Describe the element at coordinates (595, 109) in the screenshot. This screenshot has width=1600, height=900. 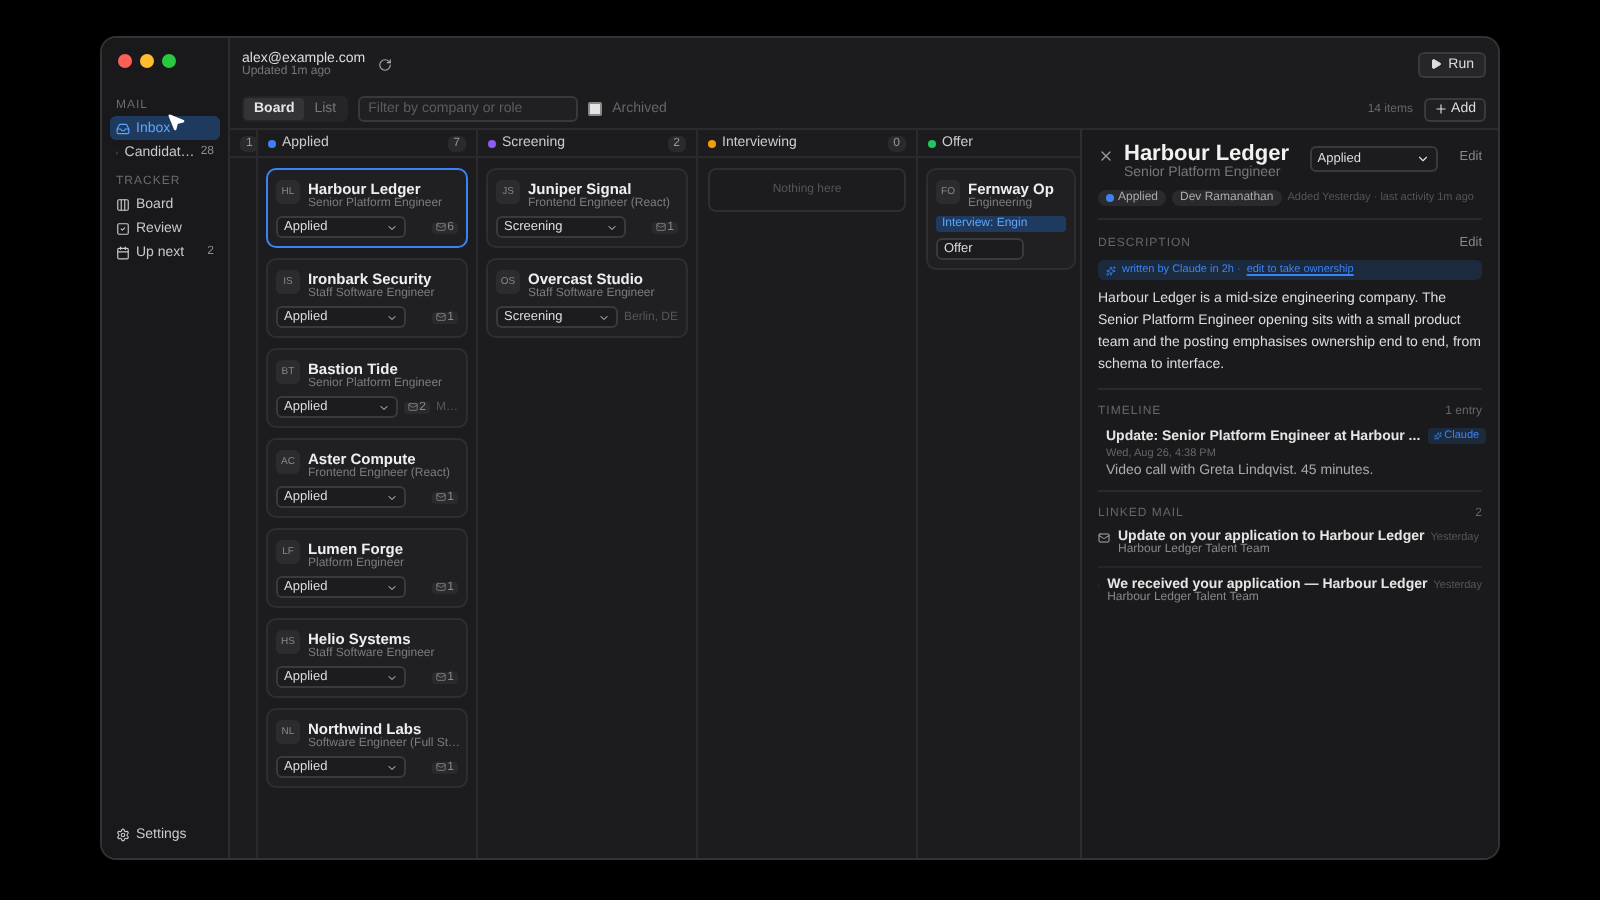
I see `archived-checkbox` at that location.